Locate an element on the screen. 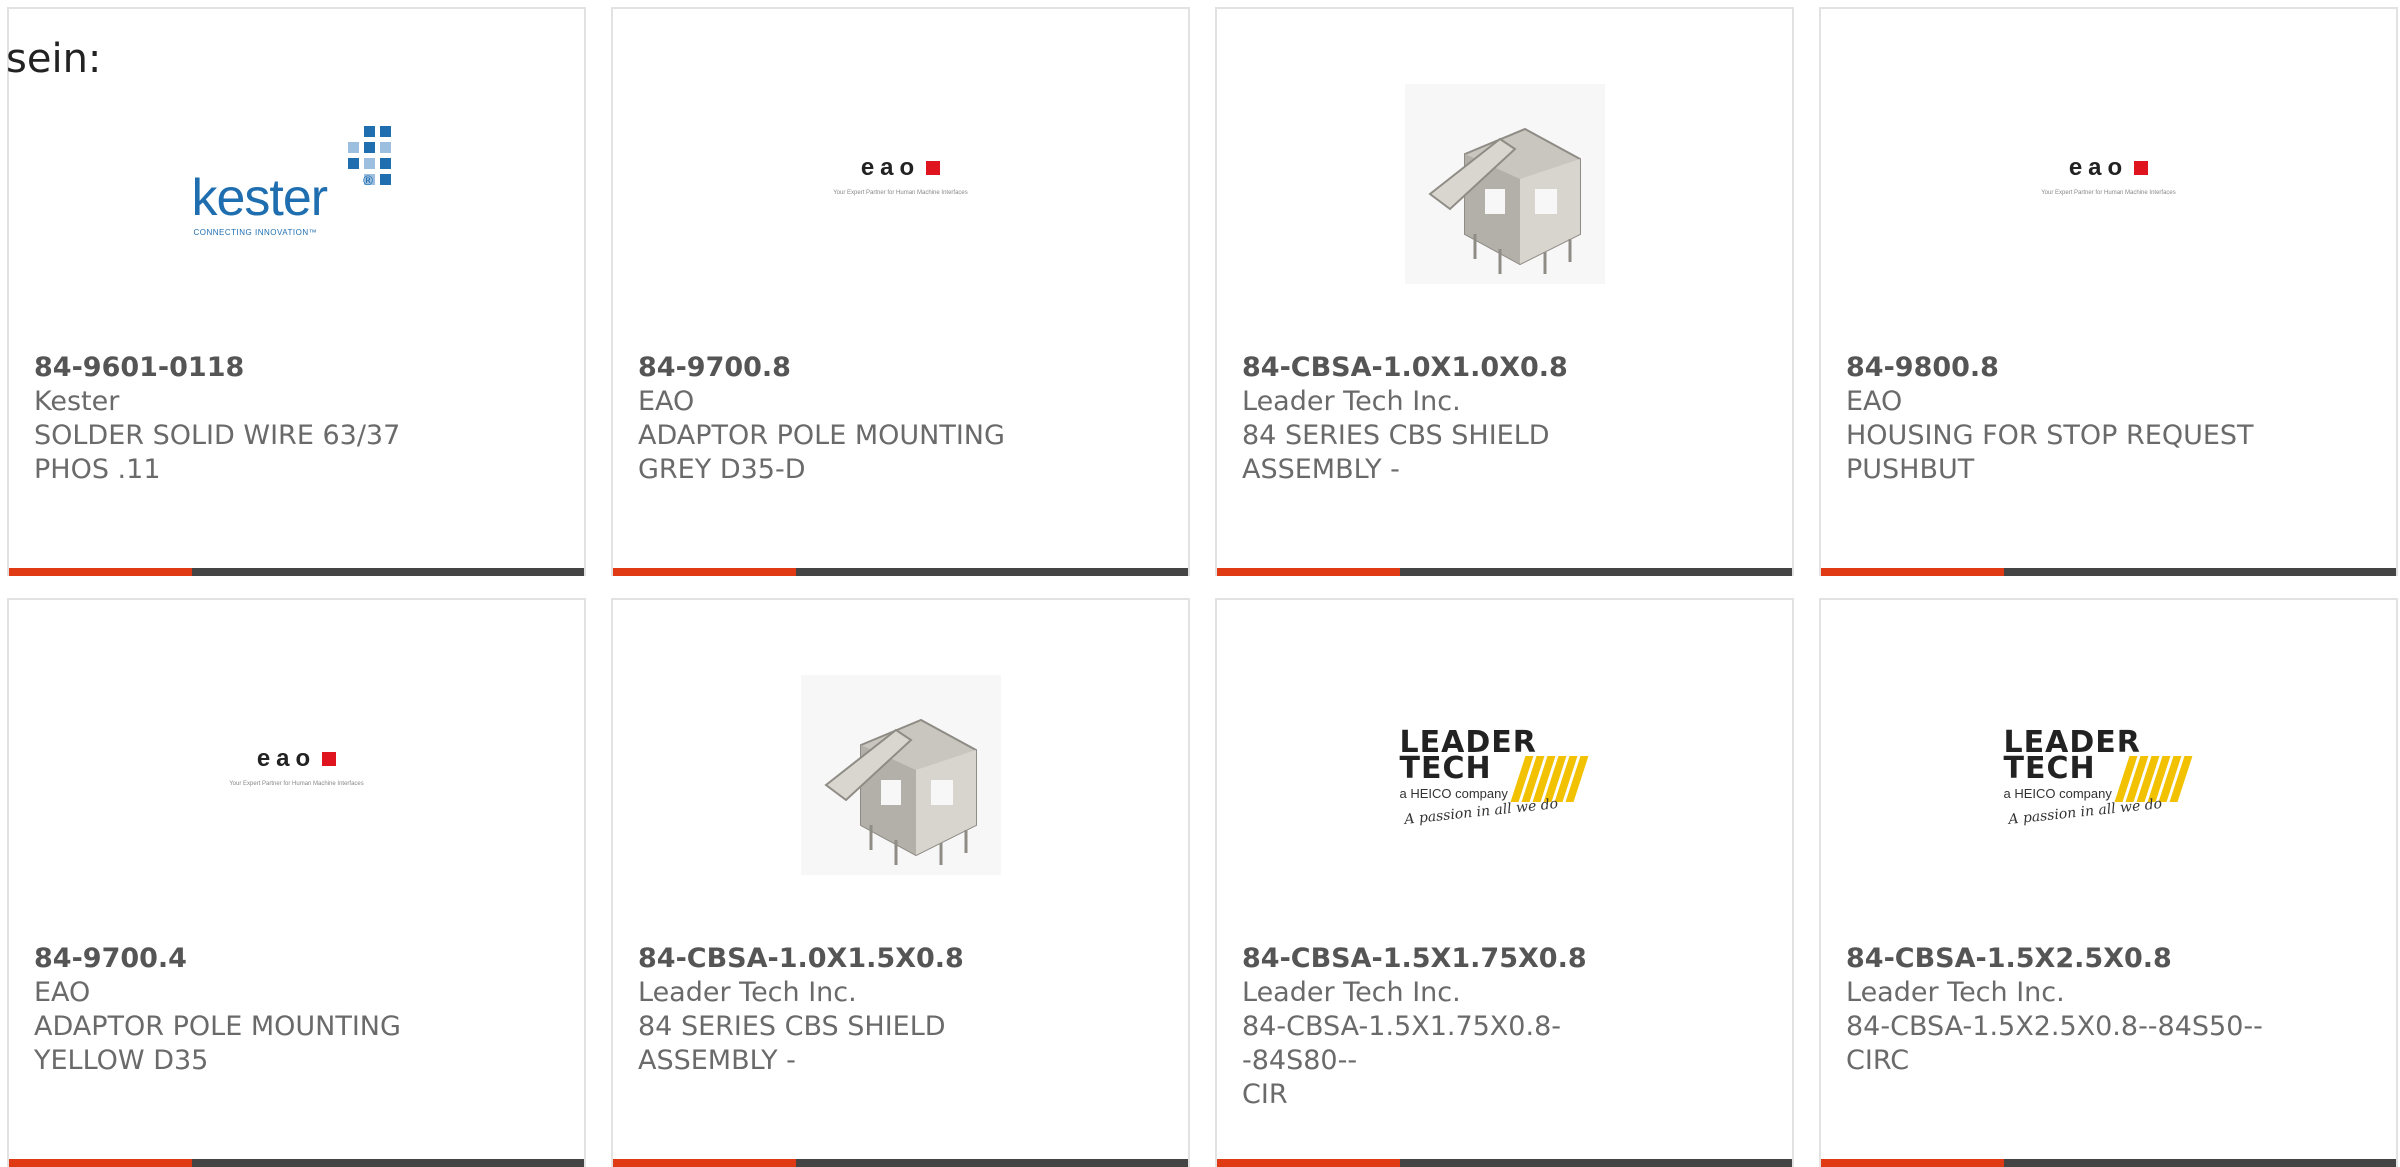 This screenshot has height=1167, width=2400. description-line-1: 84-CBSA-1.5X2.5X0.8--84S50-- is located at coordinates (2054, 1026).